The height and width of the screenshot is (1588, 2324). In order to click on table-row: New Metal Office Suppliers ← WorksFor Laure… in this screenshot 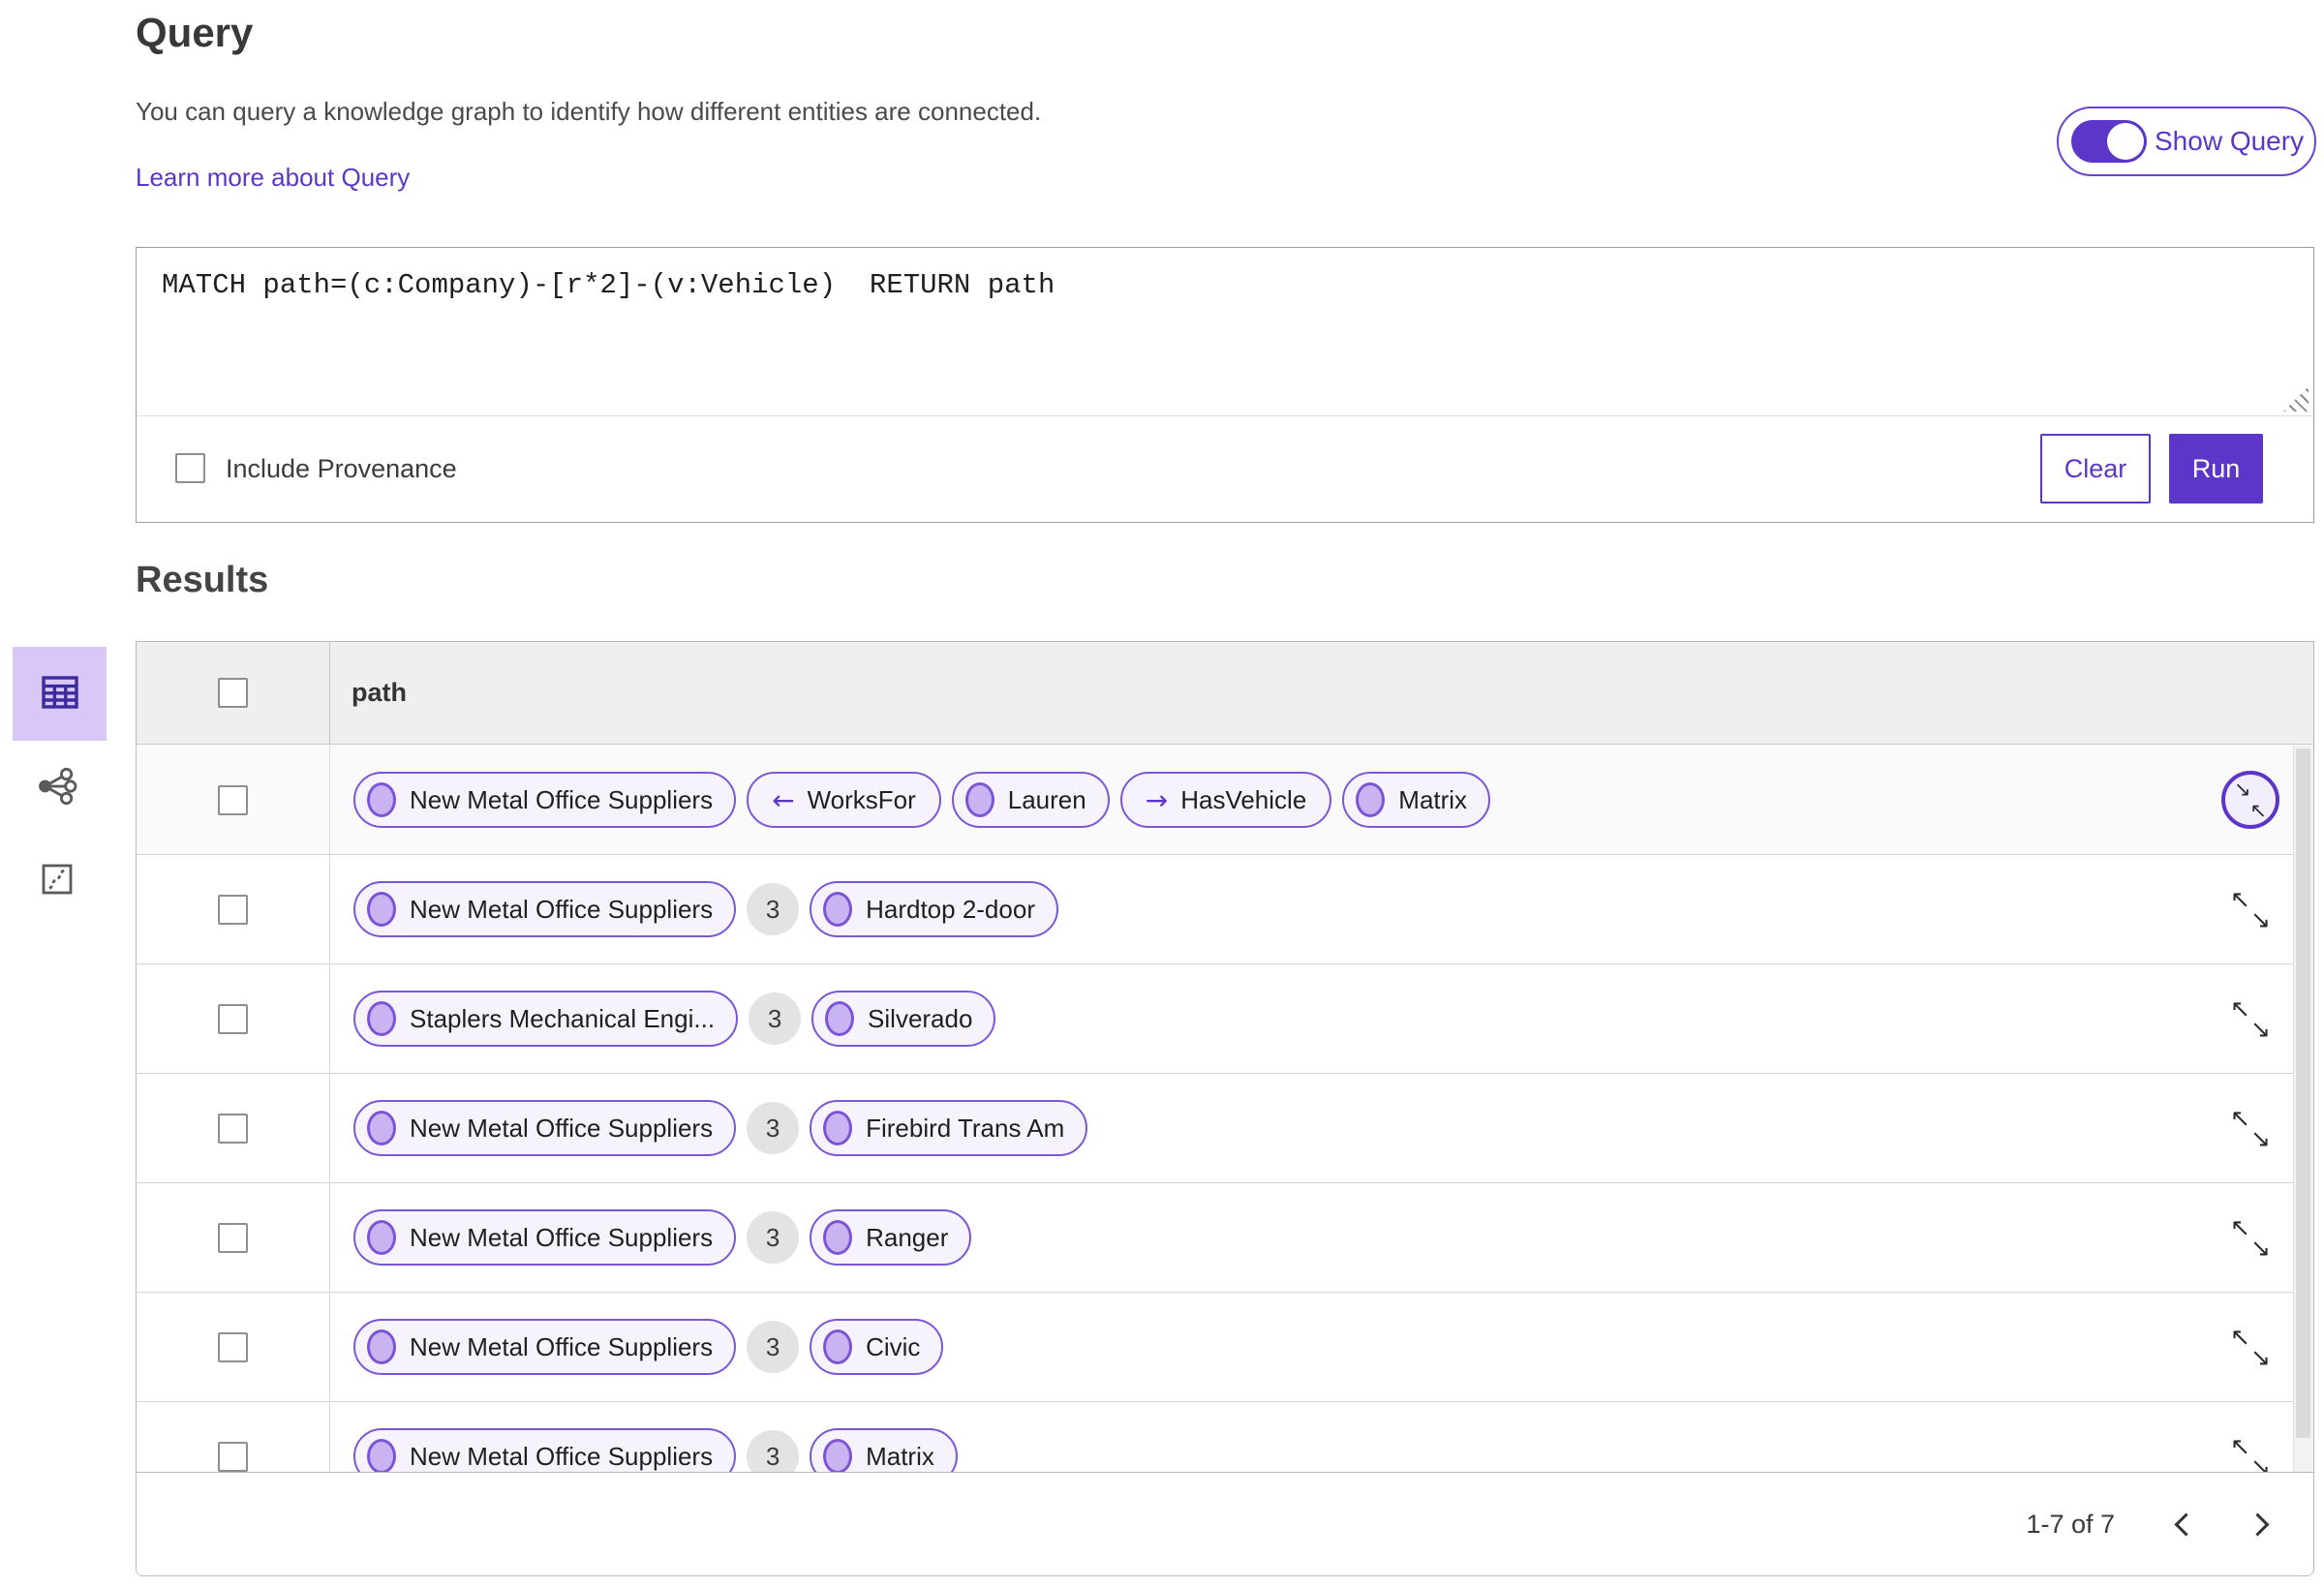, I will do `click(1225, 800)`.